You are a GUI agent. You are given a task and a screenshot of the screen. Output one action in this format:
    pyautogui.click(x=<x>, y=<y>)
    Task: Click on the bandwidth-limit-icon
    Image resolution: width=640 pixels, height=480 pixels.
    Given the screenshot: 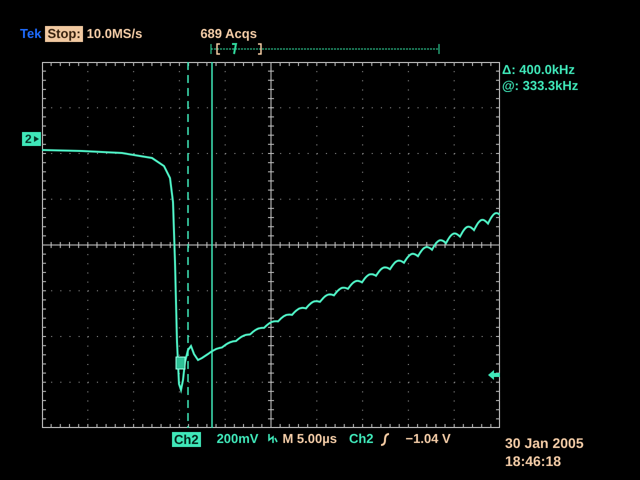 What is the action you would take?
    pyautogui.click(x=273, y=439)
    